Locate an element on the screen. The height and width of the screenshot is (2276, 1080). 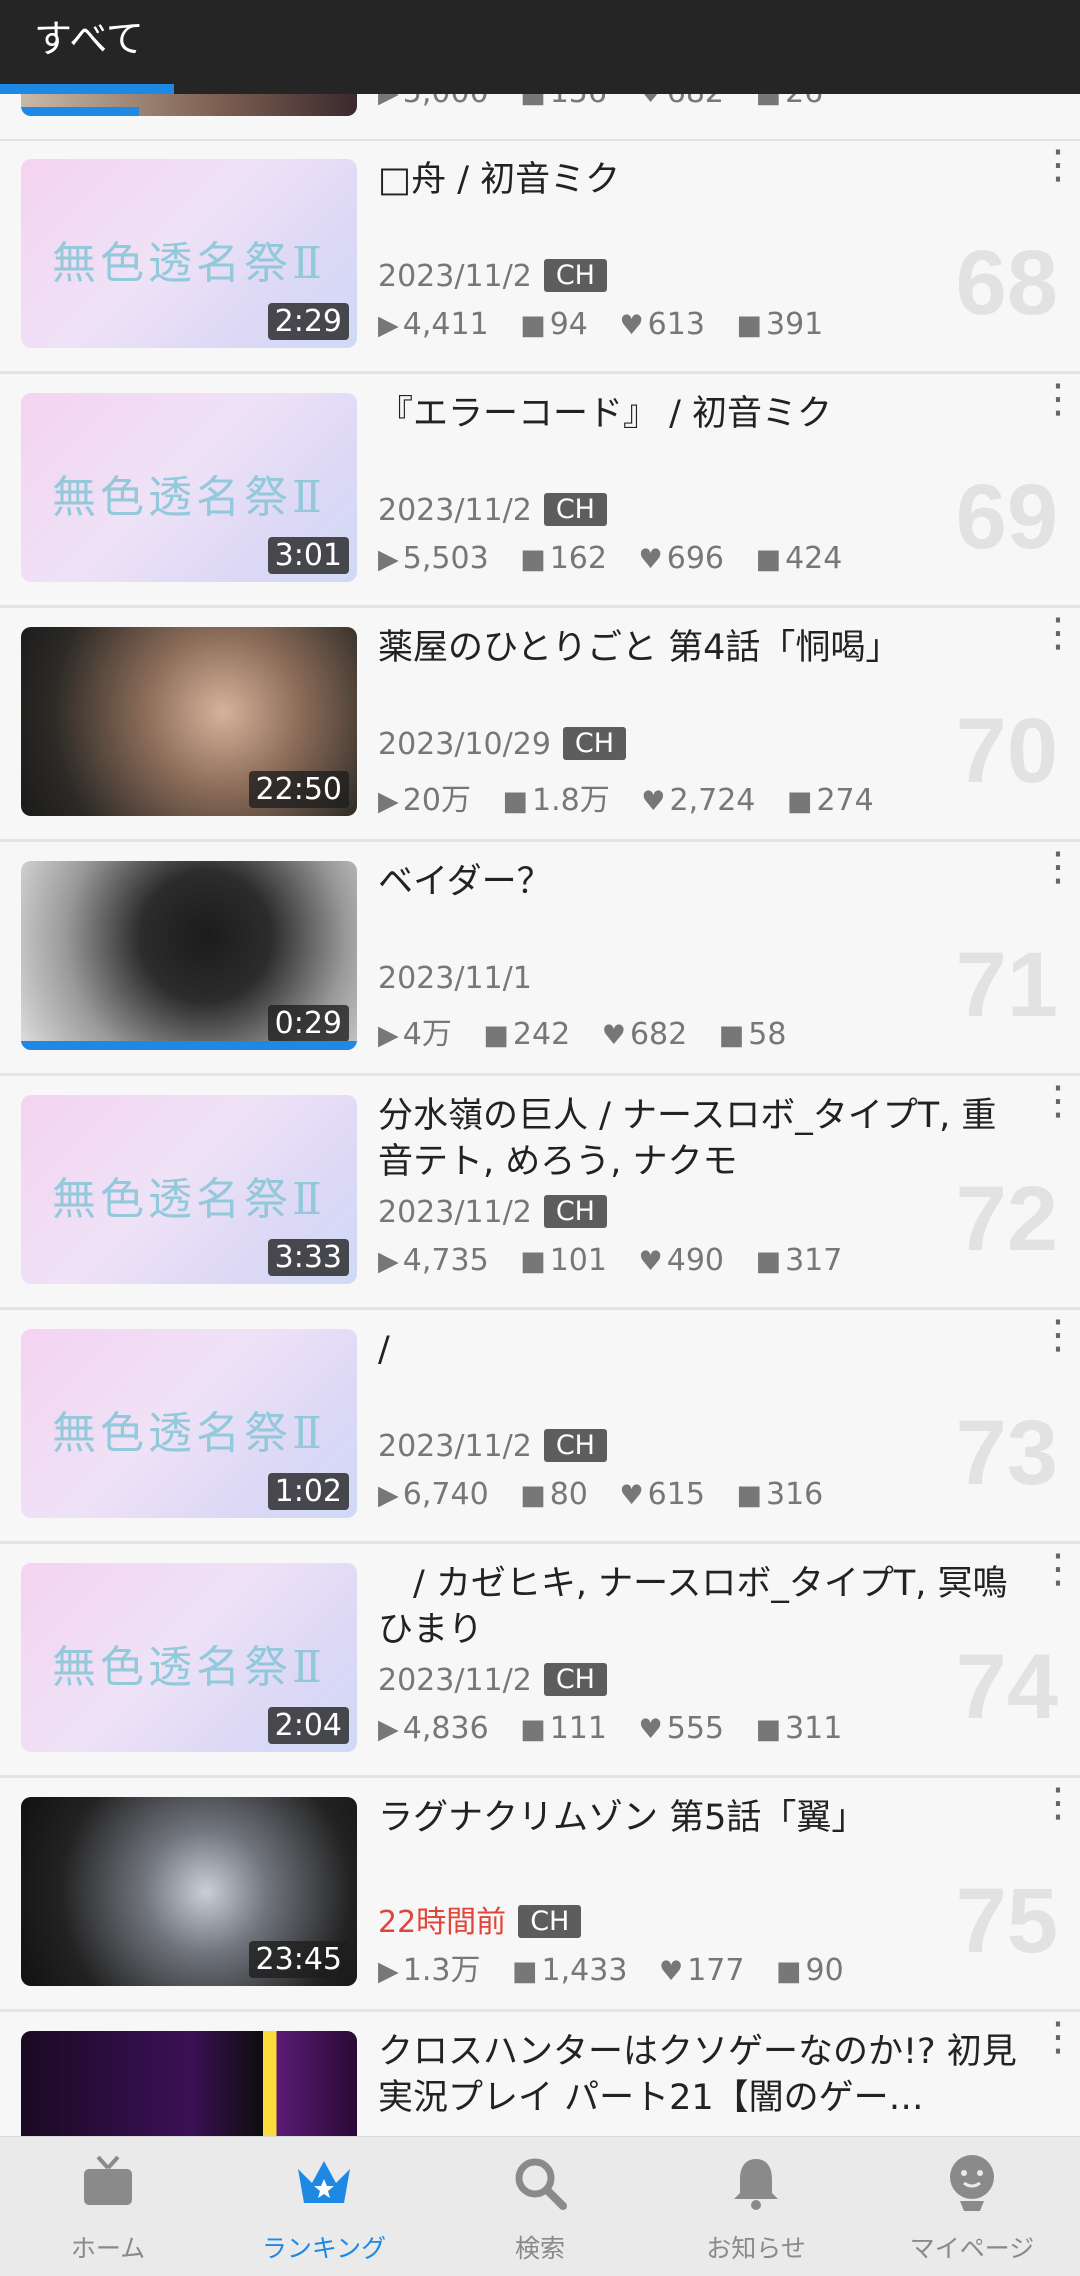
video-thumbnail: 22:50 is located at coordinates (189, 721).